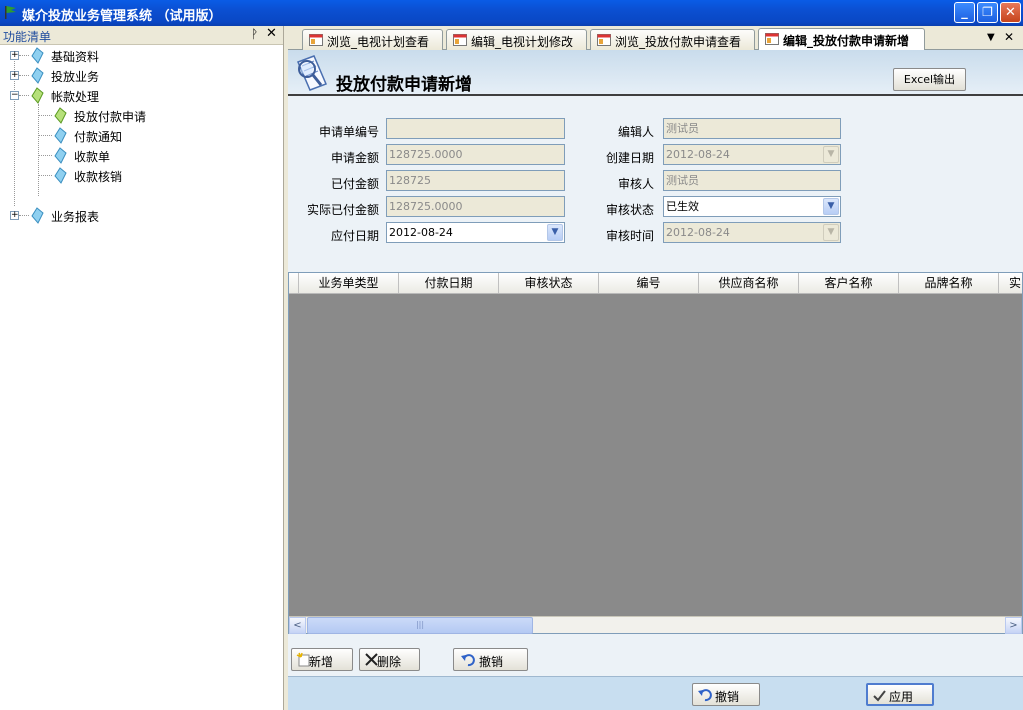 This screenshot has width=1023, height=710. Describe the element at coordinates (752, 154) in the screenshot. I see `create-date-picker: 2012-08-24 ▼` at that location.